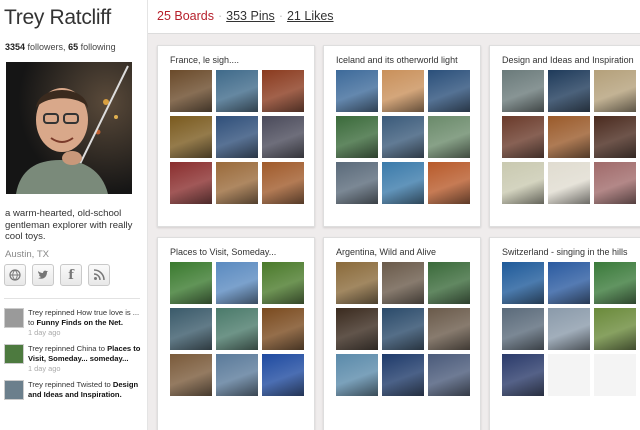 The width and height of the screenshot is (640, 430). I want to click on board-title: Design and Ideas and Inspiration, so click(568, 60).